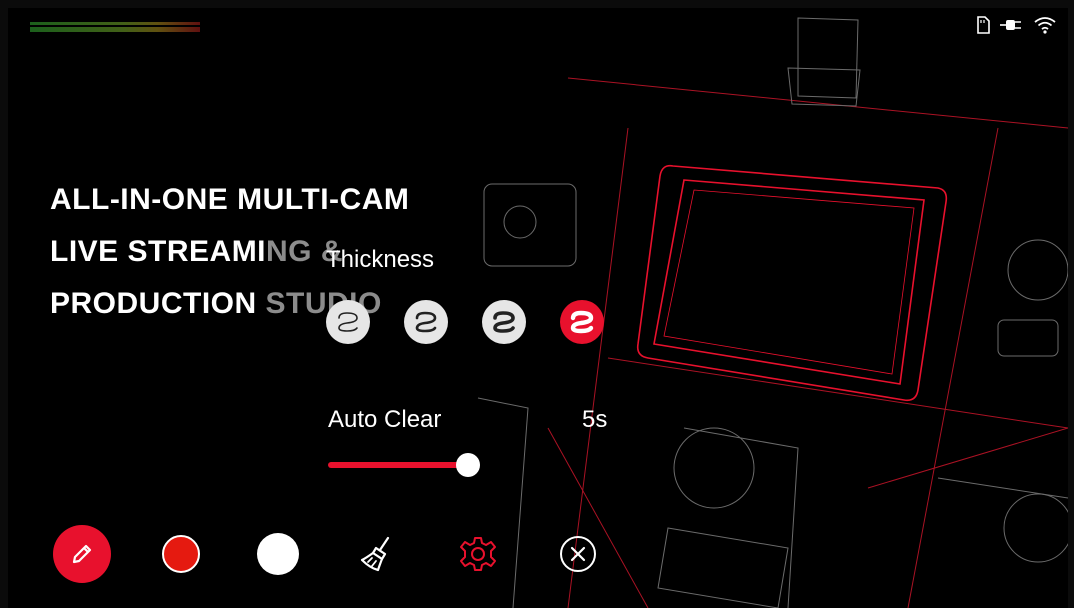 The height and width of the screenshot is (608, 1074). What do you see at coordinates (158, 303) in the screenshot?
I see `headline-line-3-a: PRODUCTION` at bounding box center [158, 303].